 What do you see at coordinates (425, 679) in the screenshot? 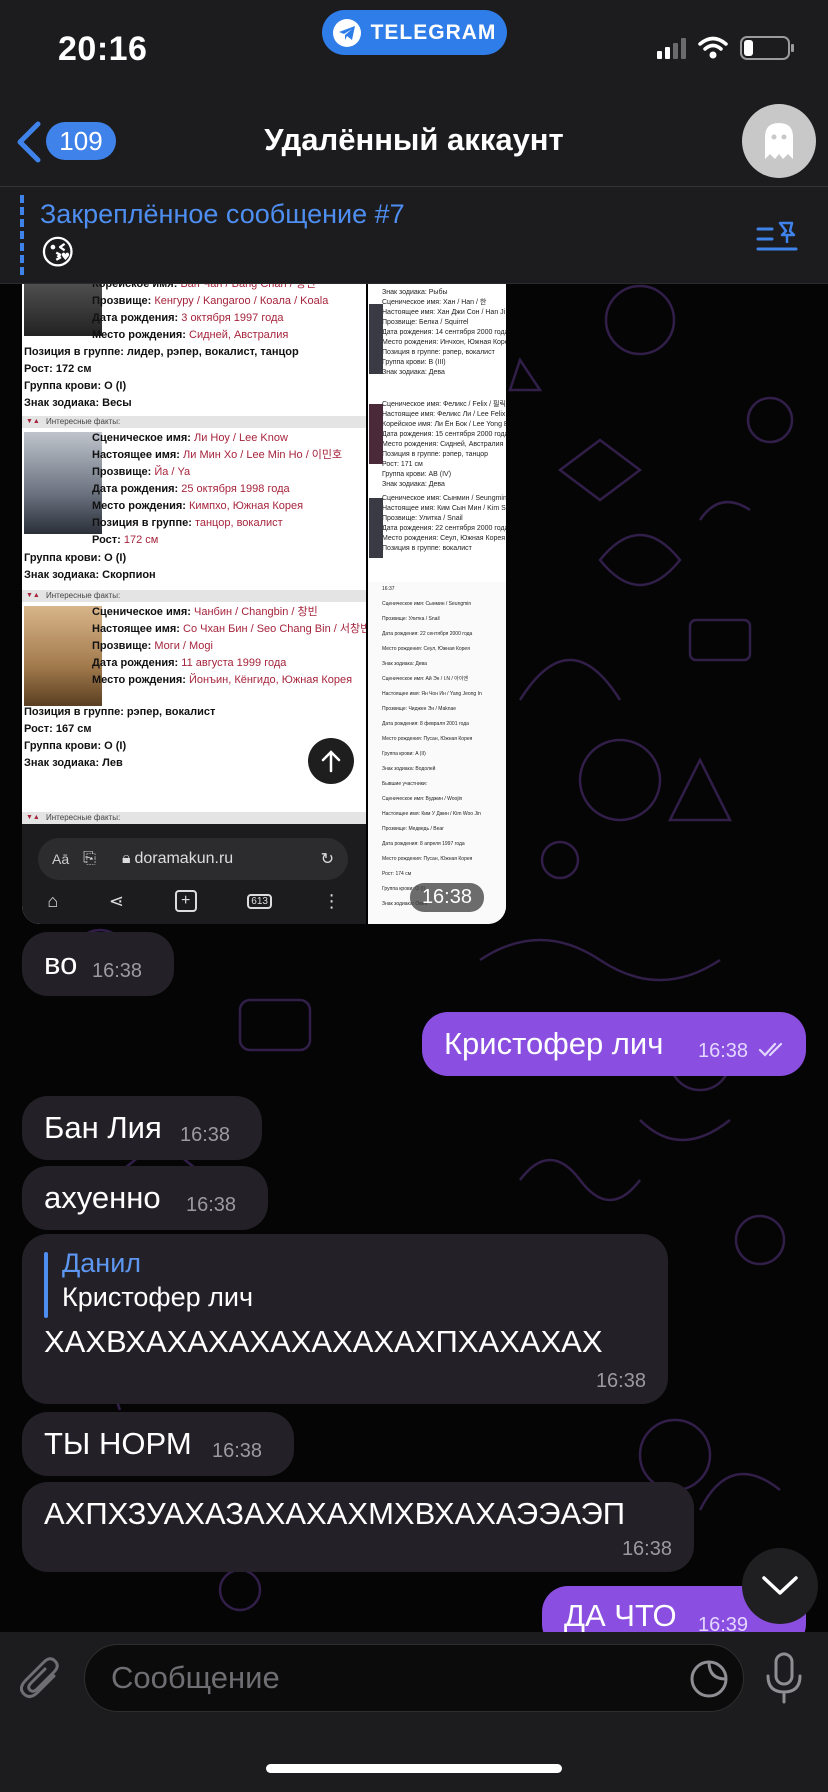
I see `fact-line: Сценическое имя: Ай Эн / I.N / 아이엔` at bounding box center [425, 679].